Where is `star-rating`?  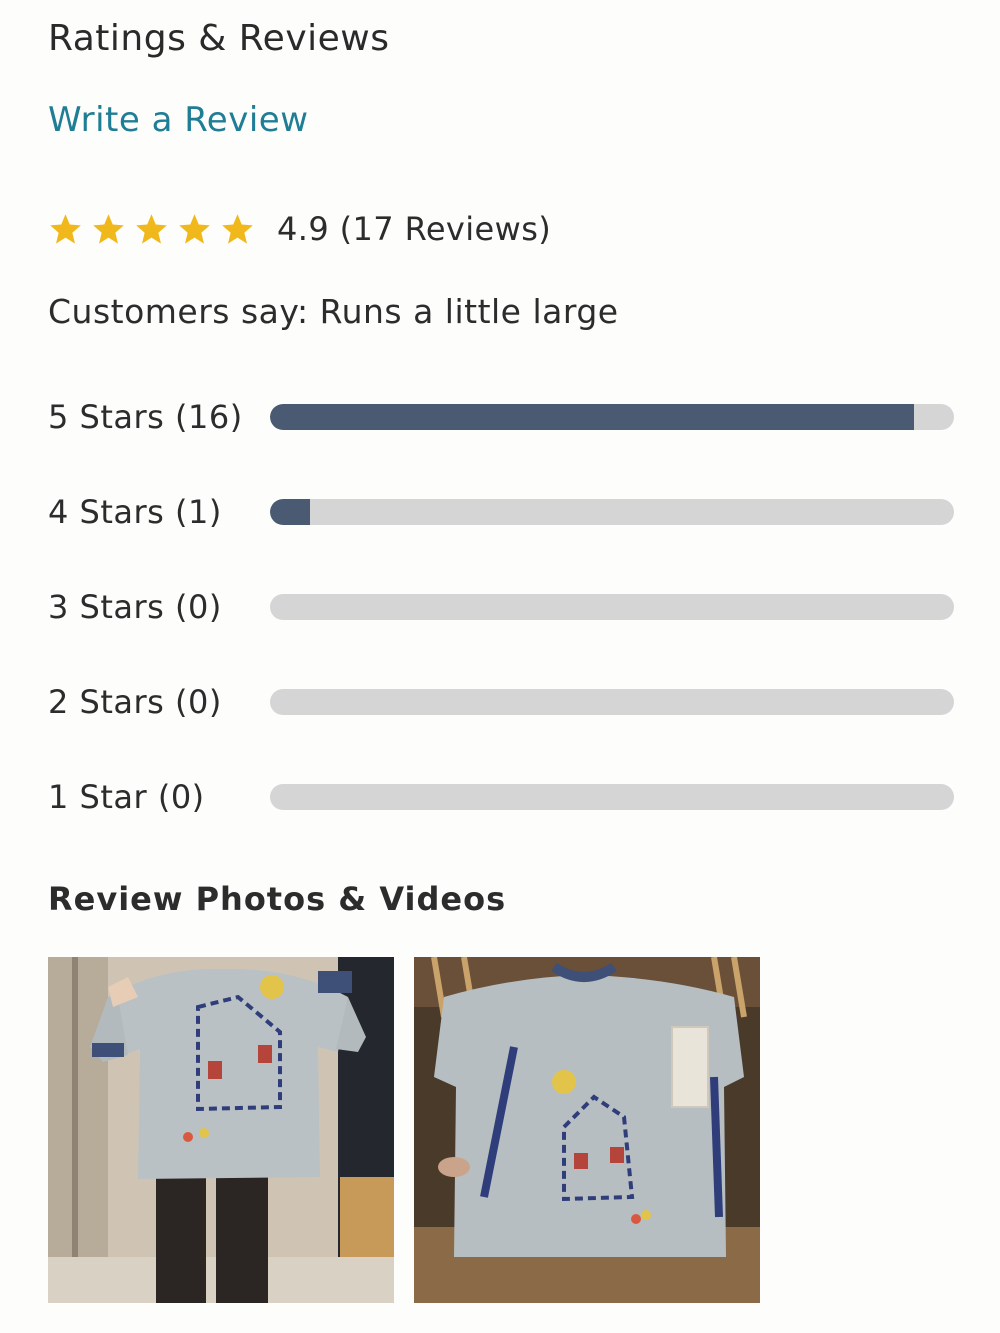
star-rating is located at coordinates (151, 229).